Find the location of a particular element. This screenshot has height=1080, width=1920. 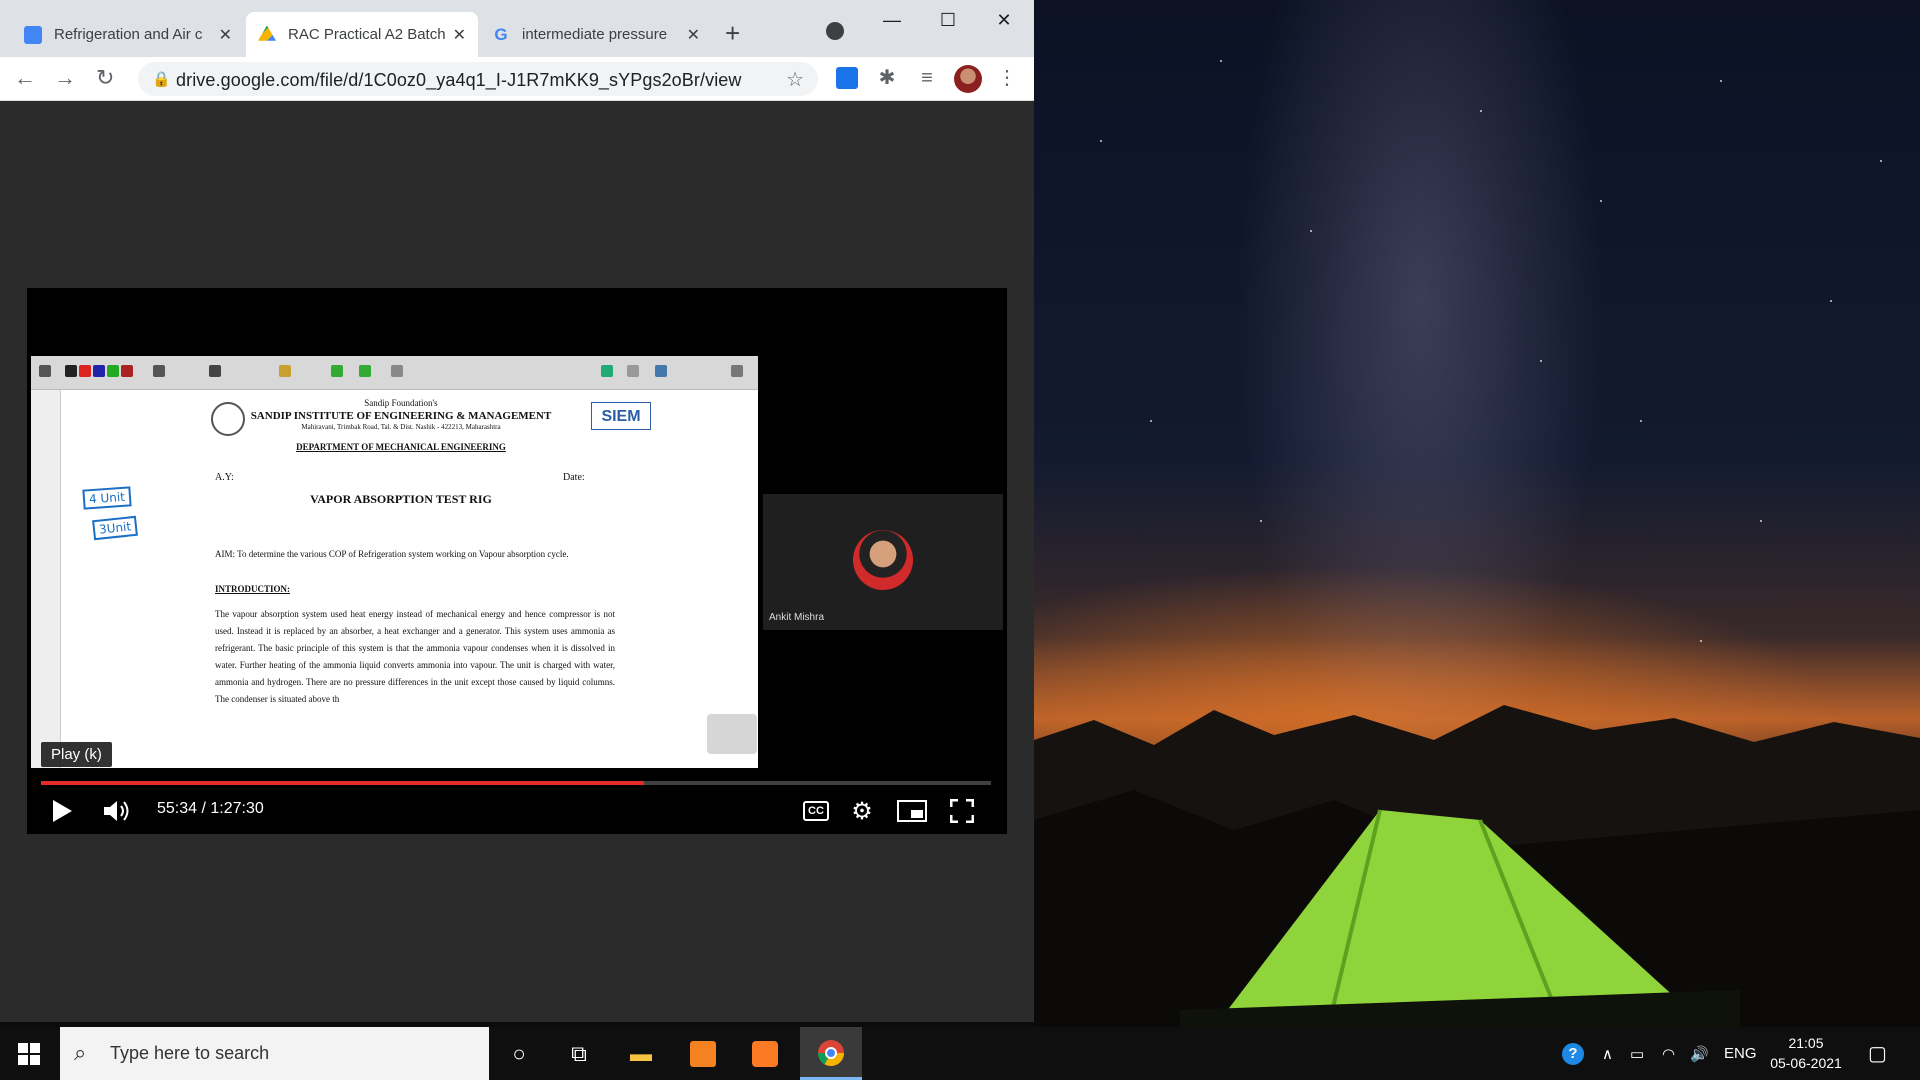

maximize-button: ☐ is located at coordinates (948, 20).